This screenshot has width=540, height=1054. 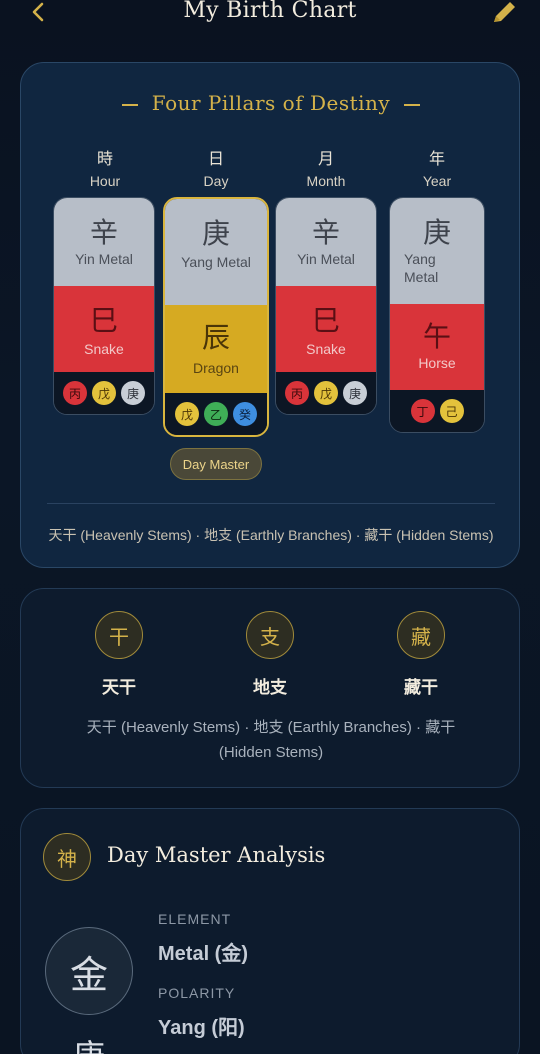 I want to click on stem-label: Yang Metal, so click(x=216, y=262).